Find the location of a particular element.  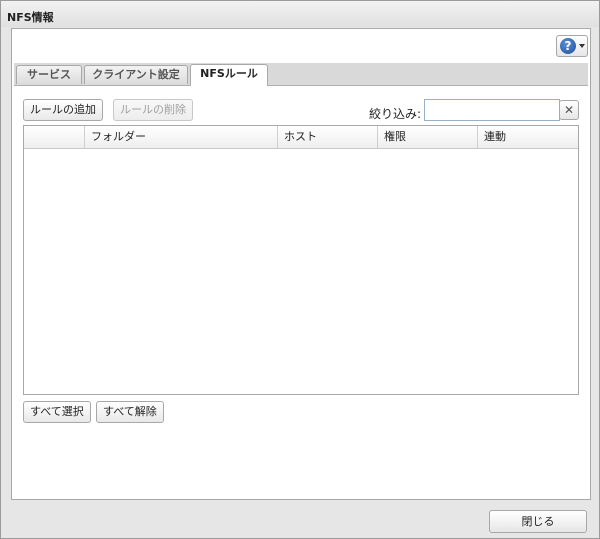

column-header-select is located at coordinates (54, 137).